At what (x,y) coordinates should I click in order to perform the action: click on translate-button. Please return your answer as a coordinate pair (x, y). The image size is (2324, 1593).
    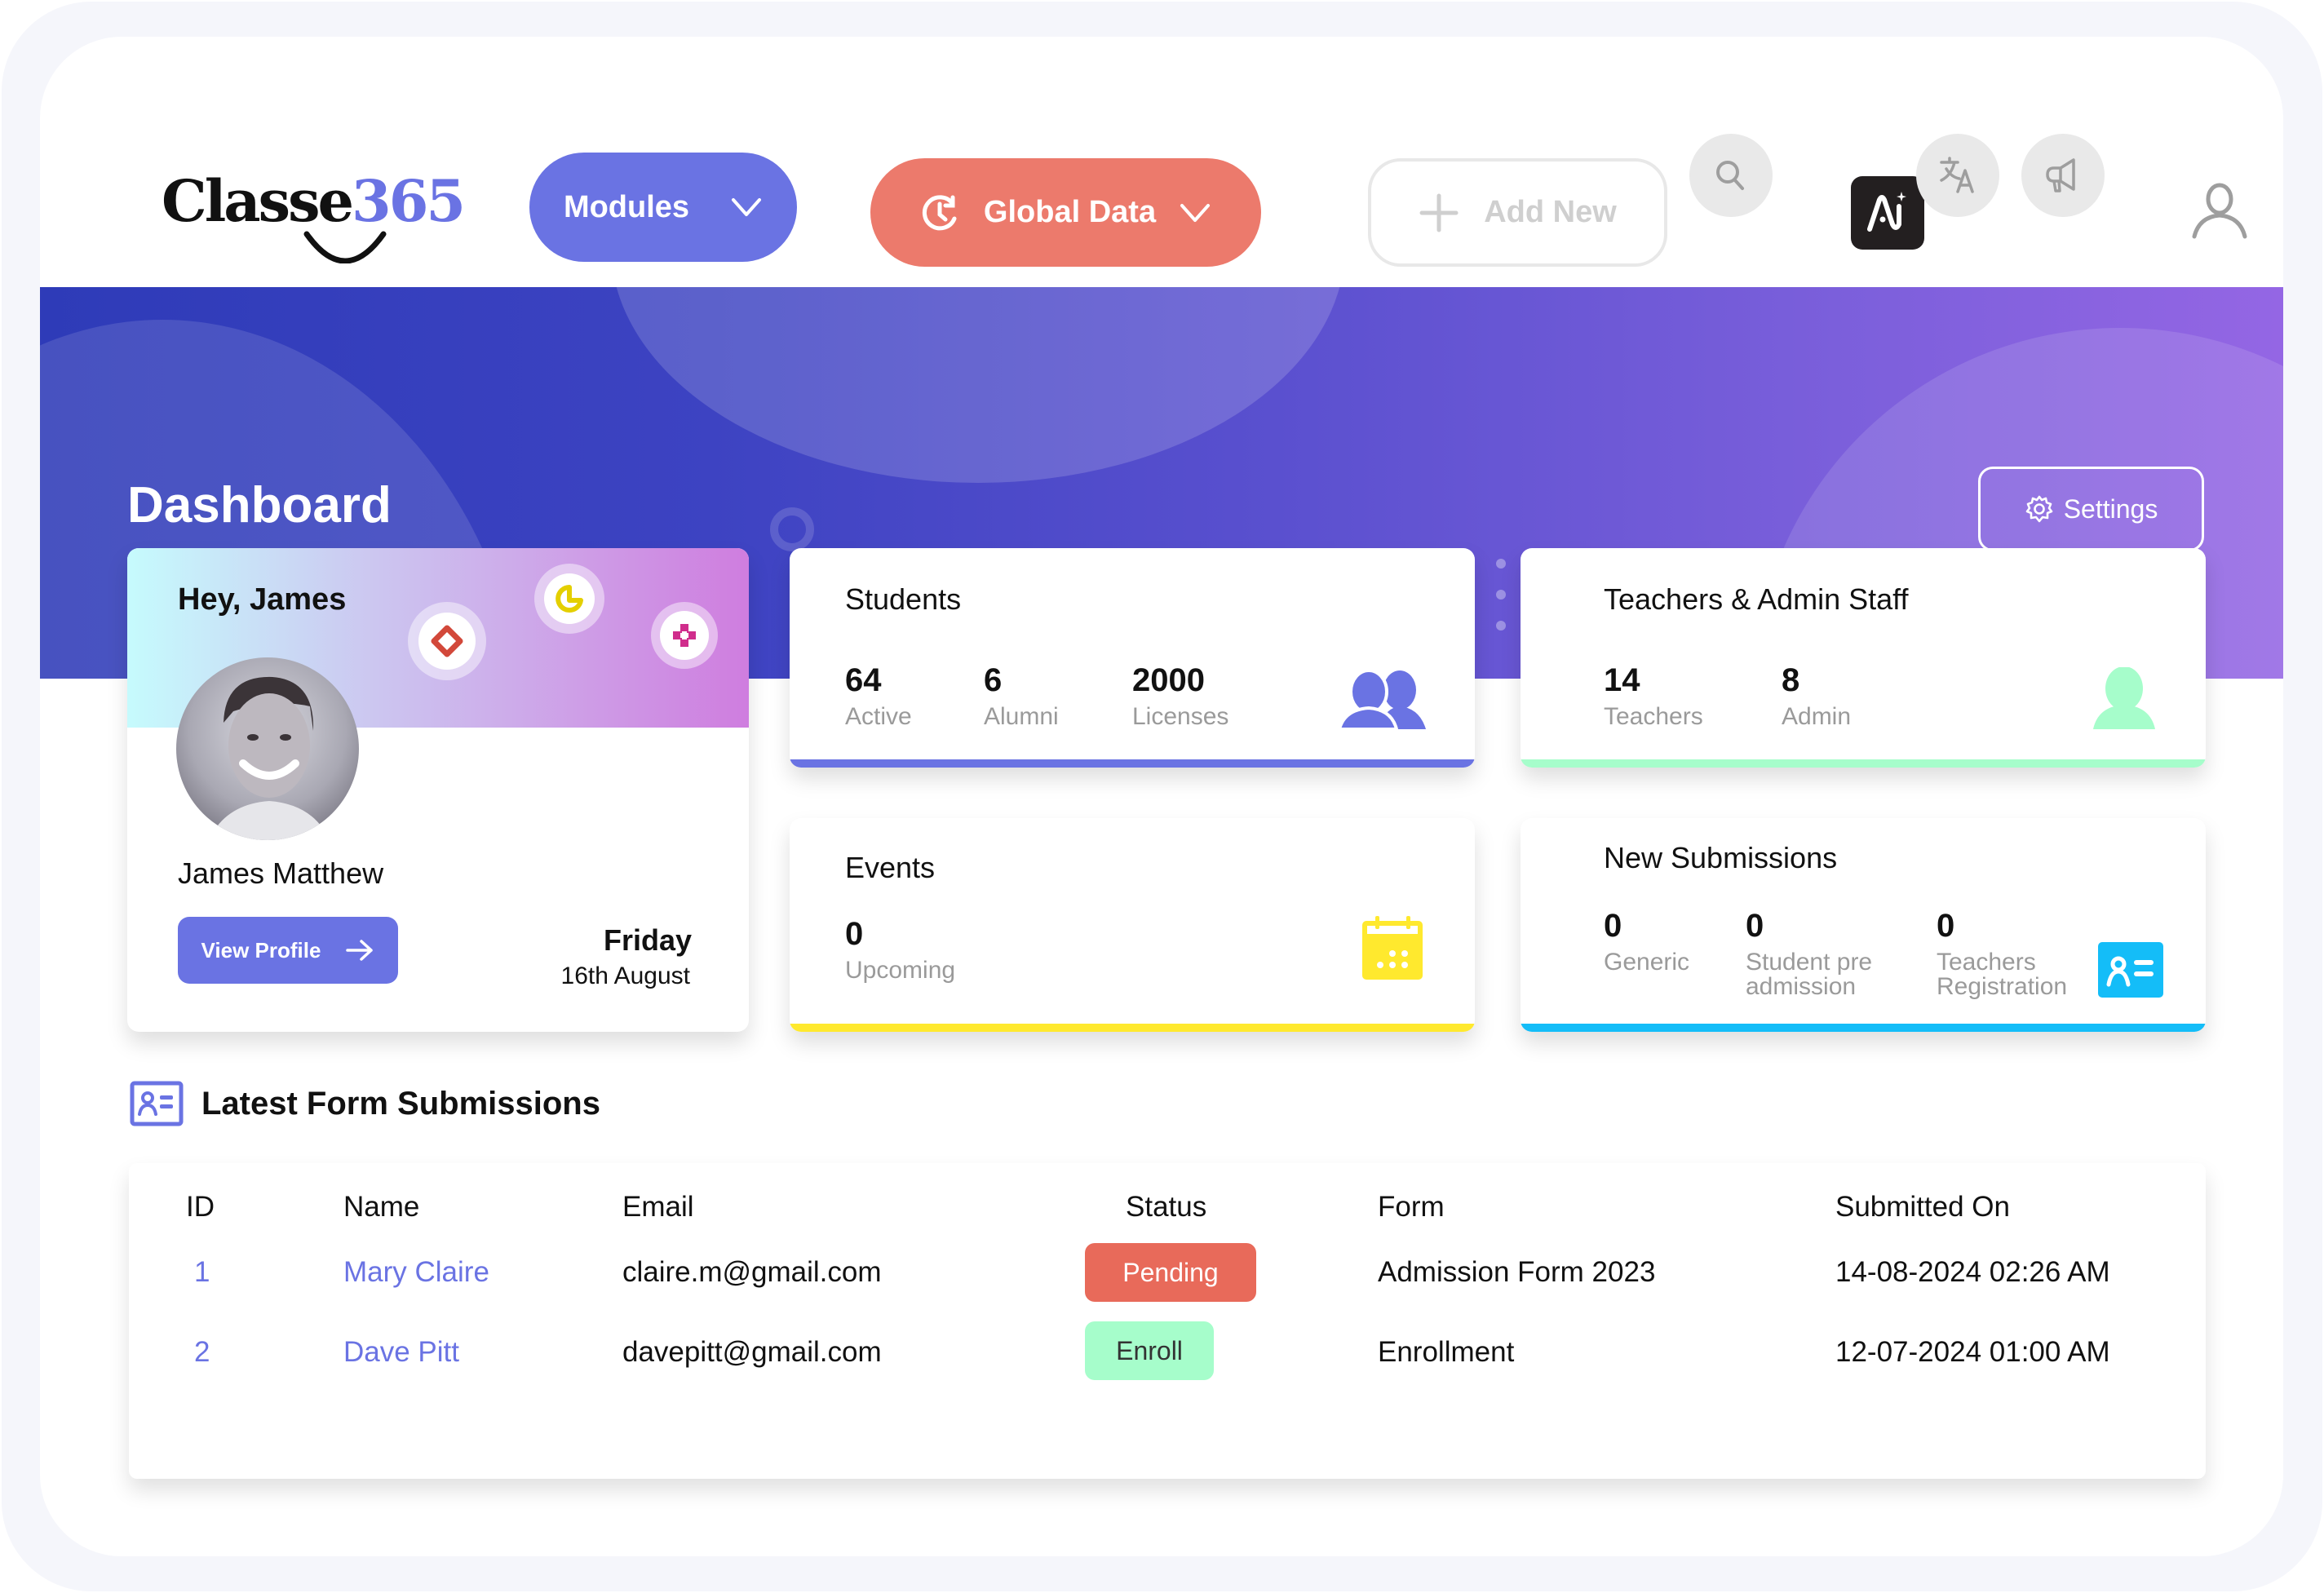
    Looking at the image, I should click on (1957, 175).